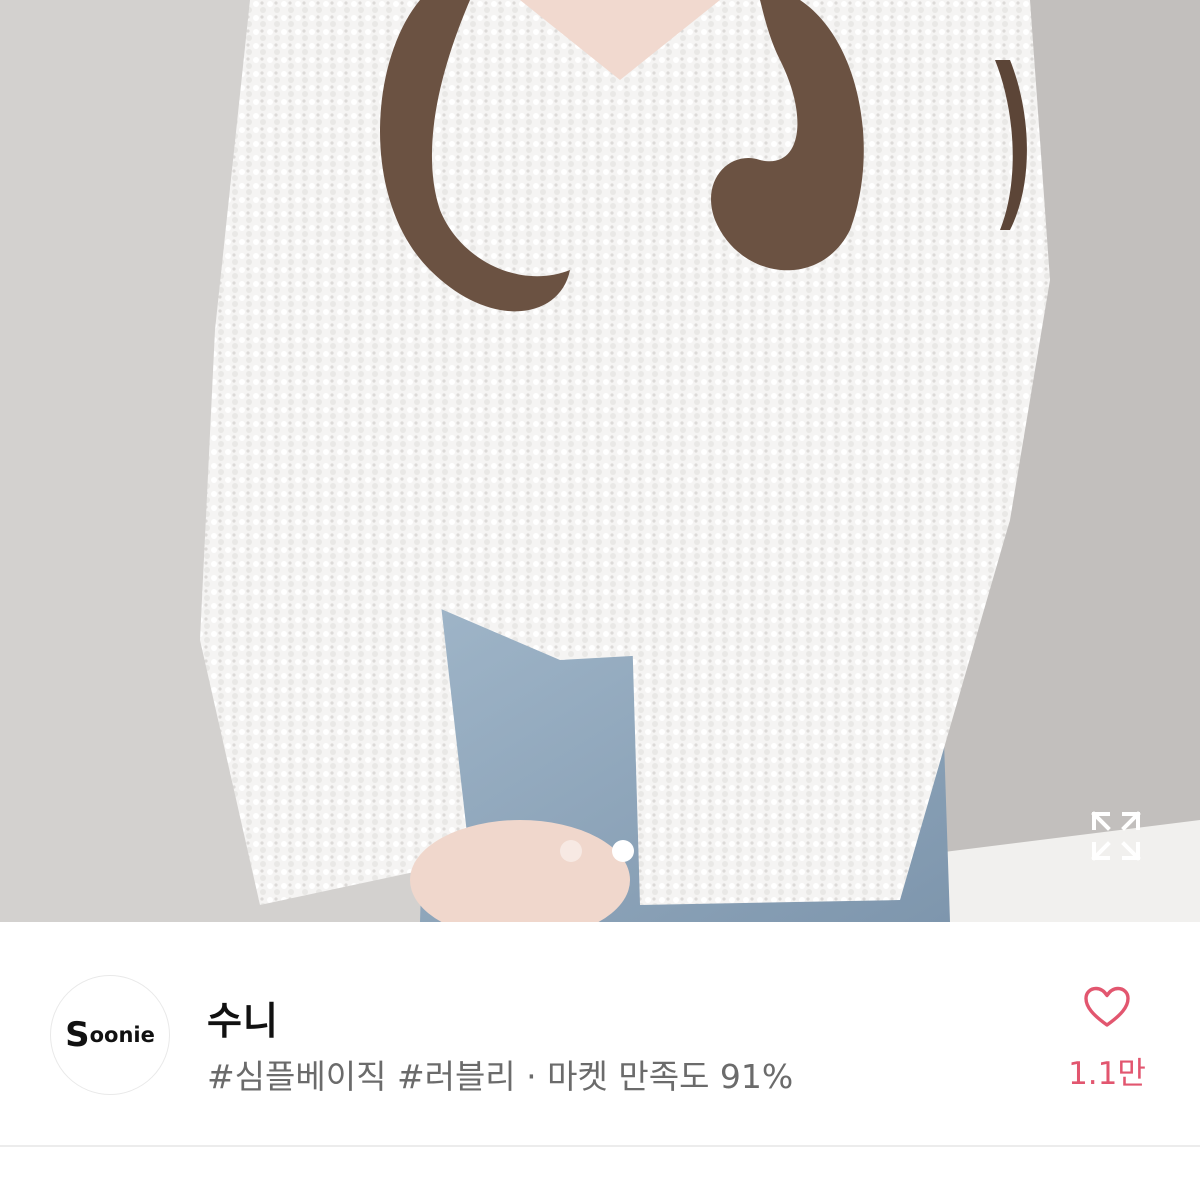 The width and height of the screenshot is (1200, 1200). Describe the element at coordinates (1107, 1074) in the screenshot. I see `like-count: 1.1만` at that location.